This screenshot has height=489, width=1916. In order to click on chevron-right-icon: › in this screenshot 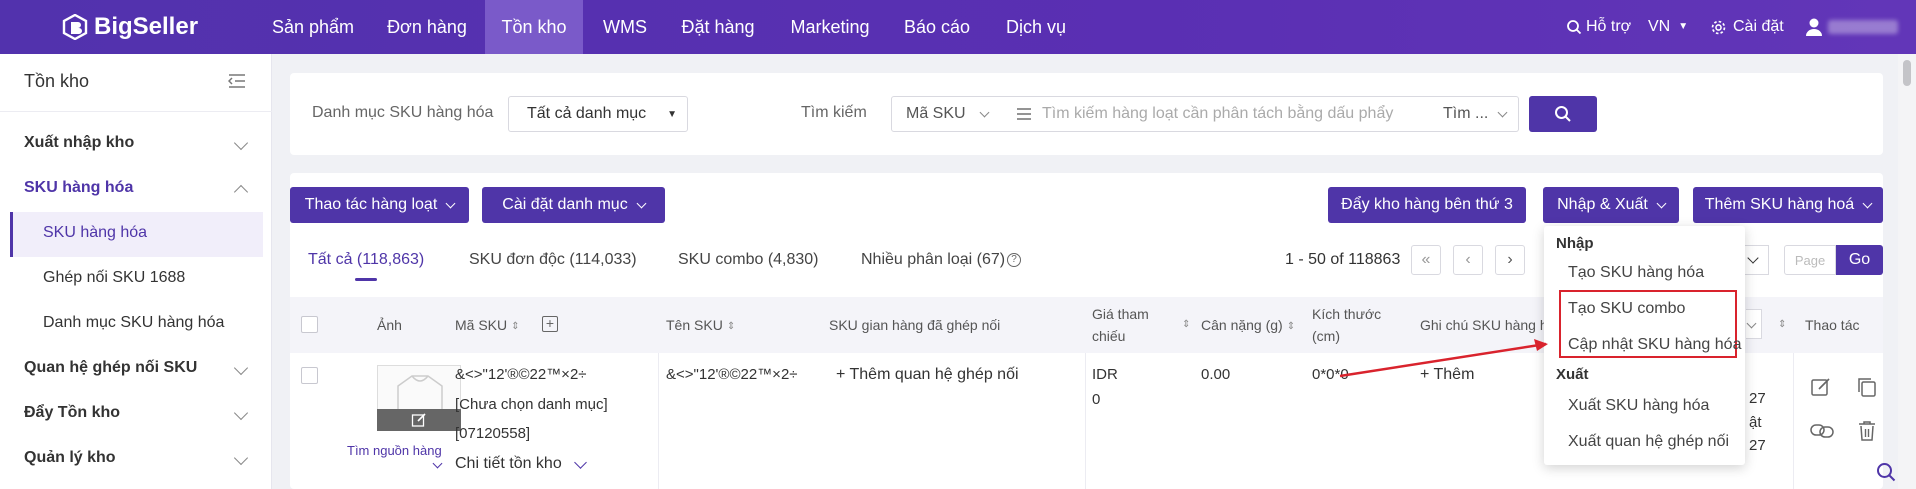, I will do `click(1510, 259)`.